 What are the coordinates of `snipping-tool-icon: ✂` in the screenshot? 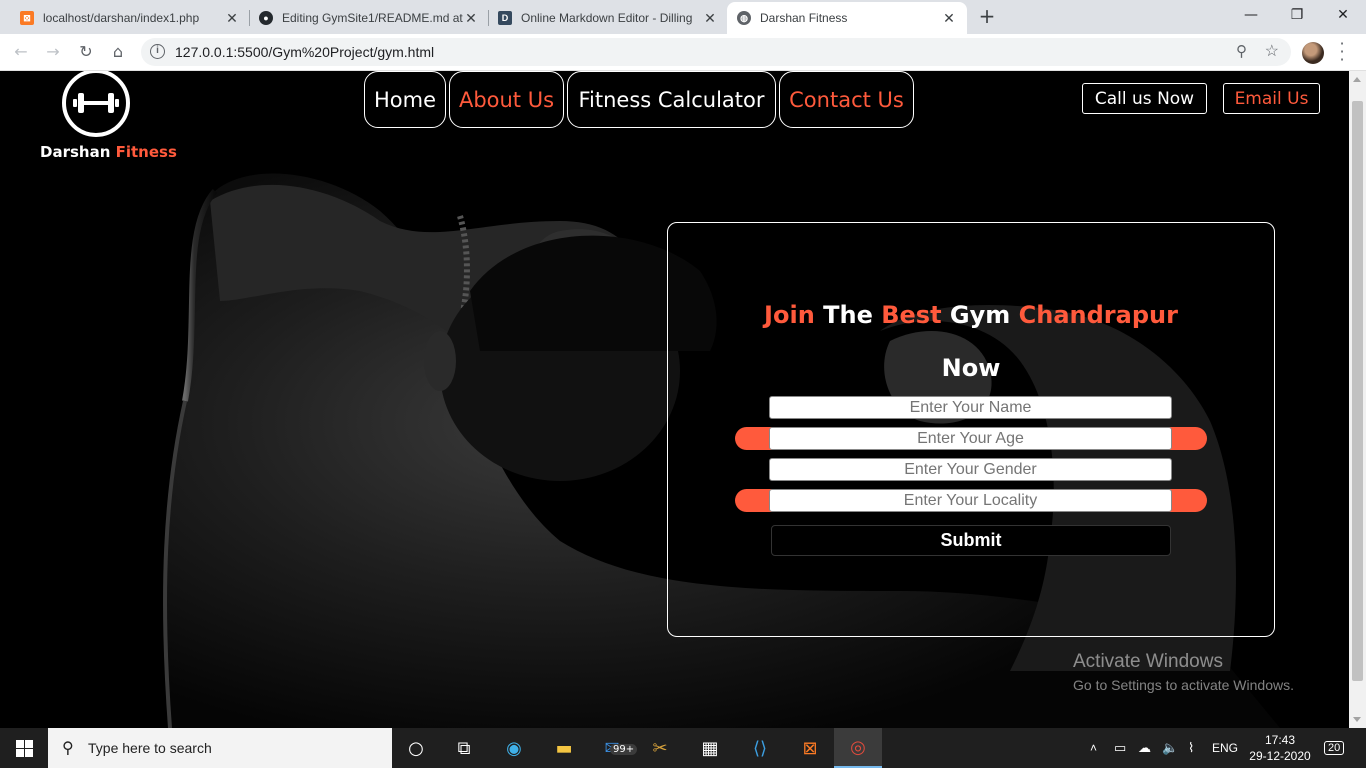 It's located at (660, 748).